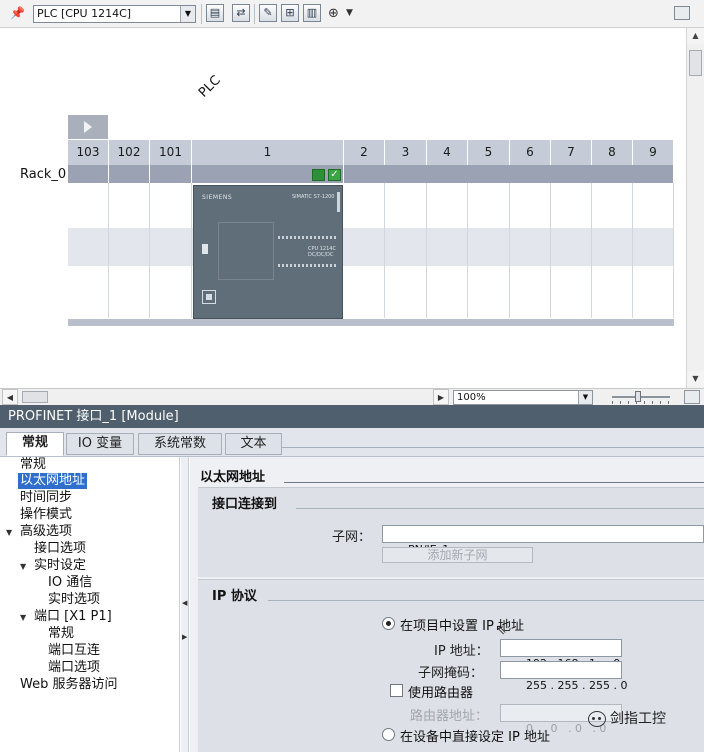  I want to click on canvas-vertical-scrollbar: ▲ ▼, so click(695, 208).